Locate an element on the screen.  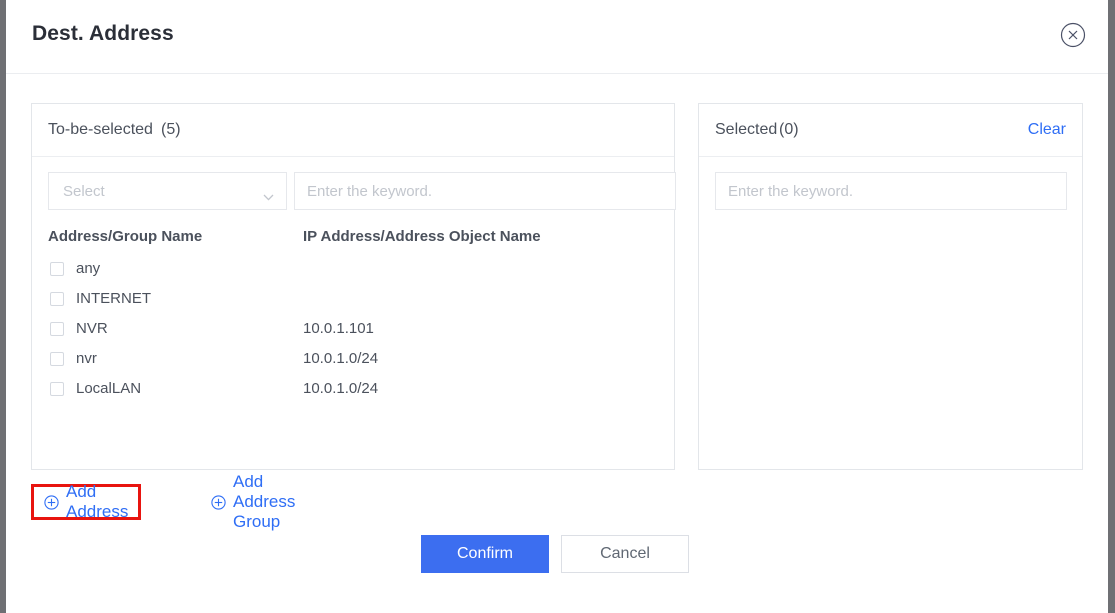
close-icon is located at coordinates (1073, 35).